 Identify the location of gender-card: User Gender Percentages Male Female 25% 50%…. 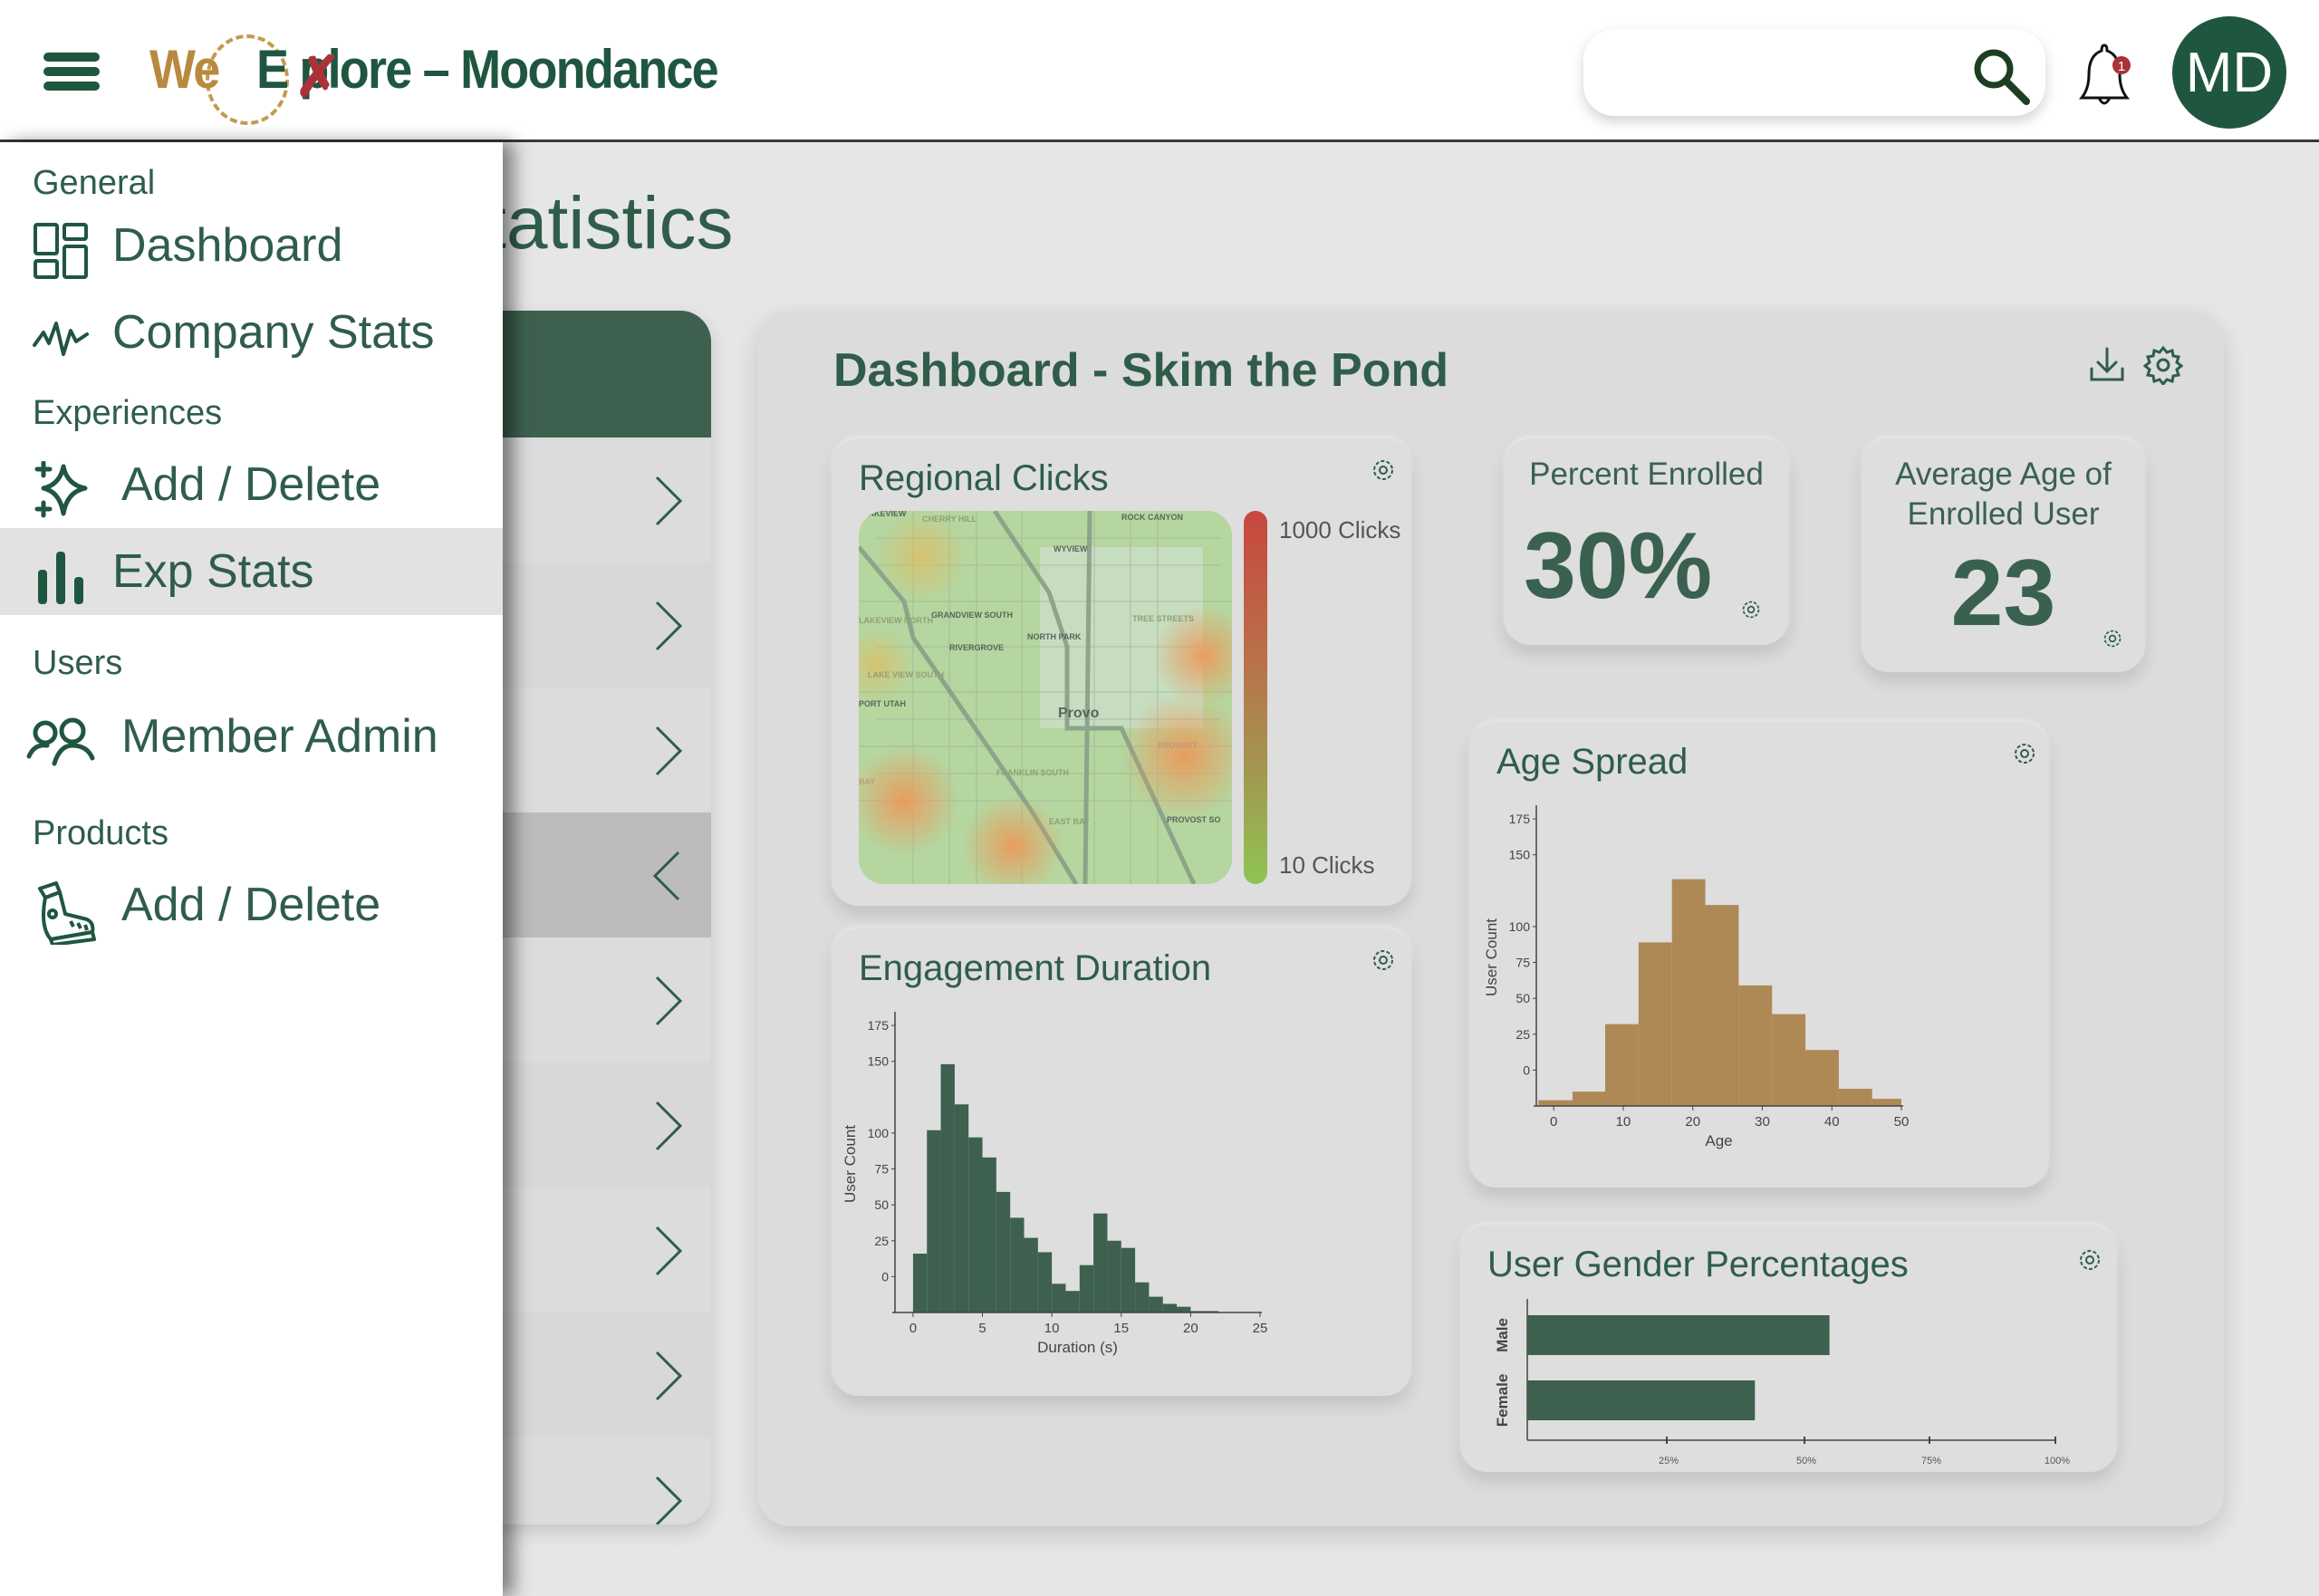
(1788, 1348).